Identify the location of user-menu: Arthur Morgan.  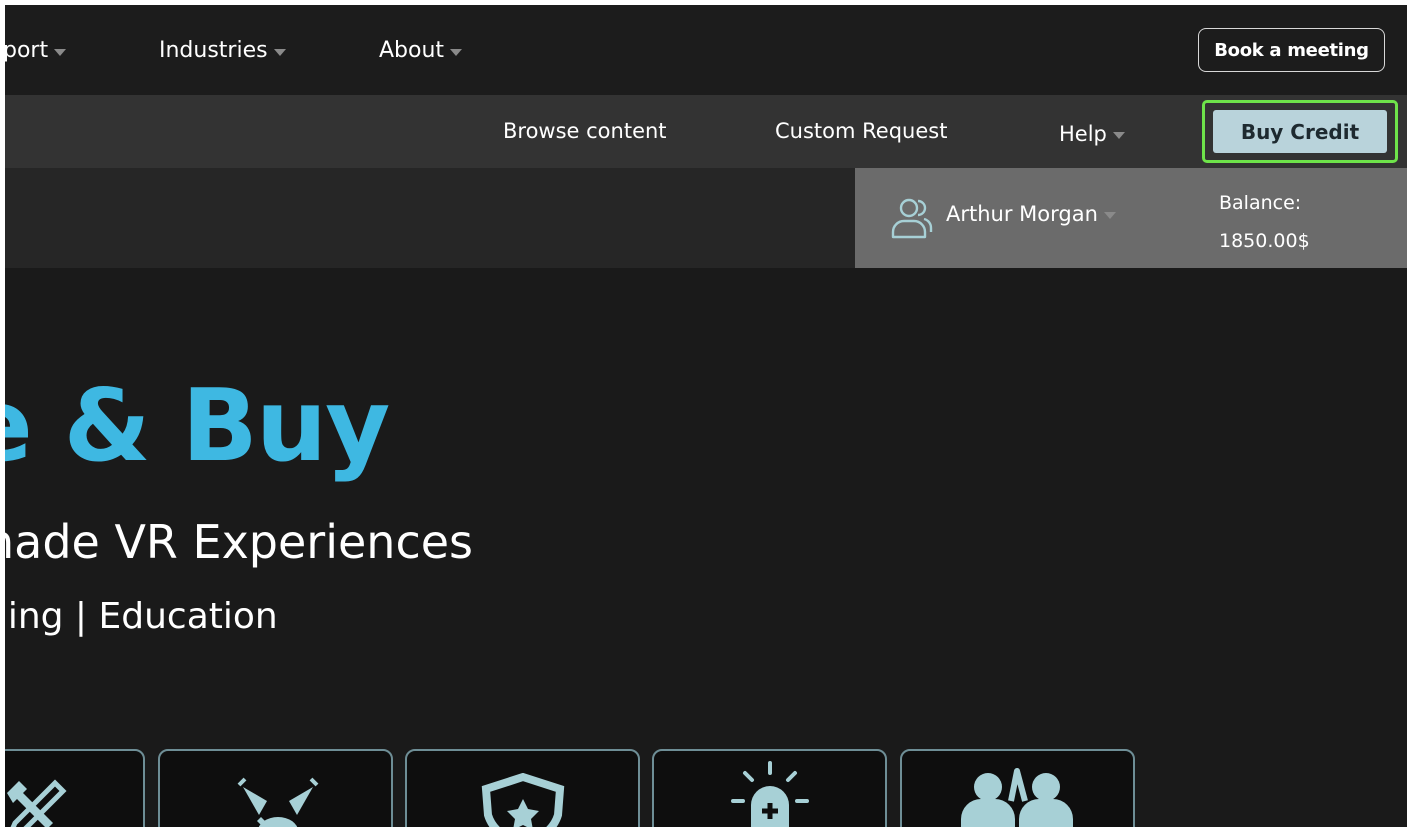
(1031, 214).